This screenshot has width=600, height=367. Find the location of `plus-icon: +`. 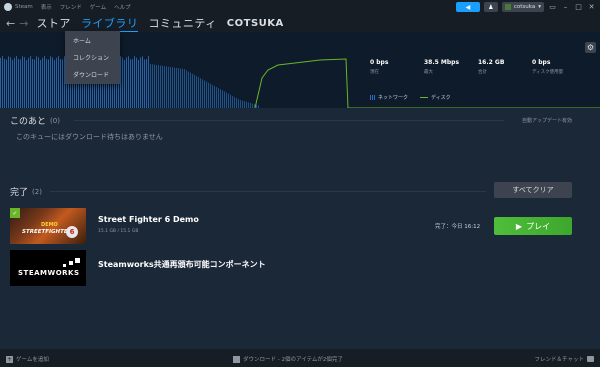

plus-icon: + is located at coordinates (9, 359).